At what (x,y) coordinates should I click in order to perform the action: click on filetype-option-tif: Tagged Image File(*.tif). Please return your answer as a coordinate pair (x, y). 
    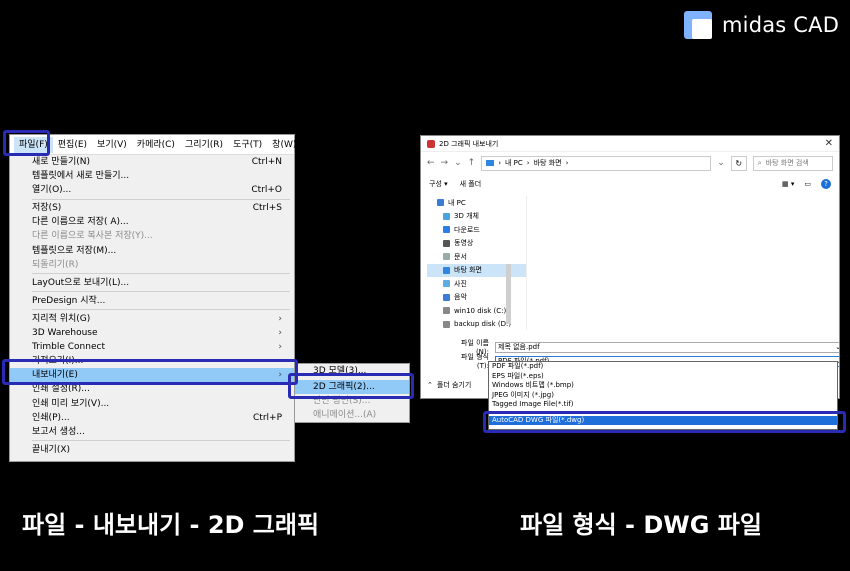
    Looking at the image, I should click on (663, 405).